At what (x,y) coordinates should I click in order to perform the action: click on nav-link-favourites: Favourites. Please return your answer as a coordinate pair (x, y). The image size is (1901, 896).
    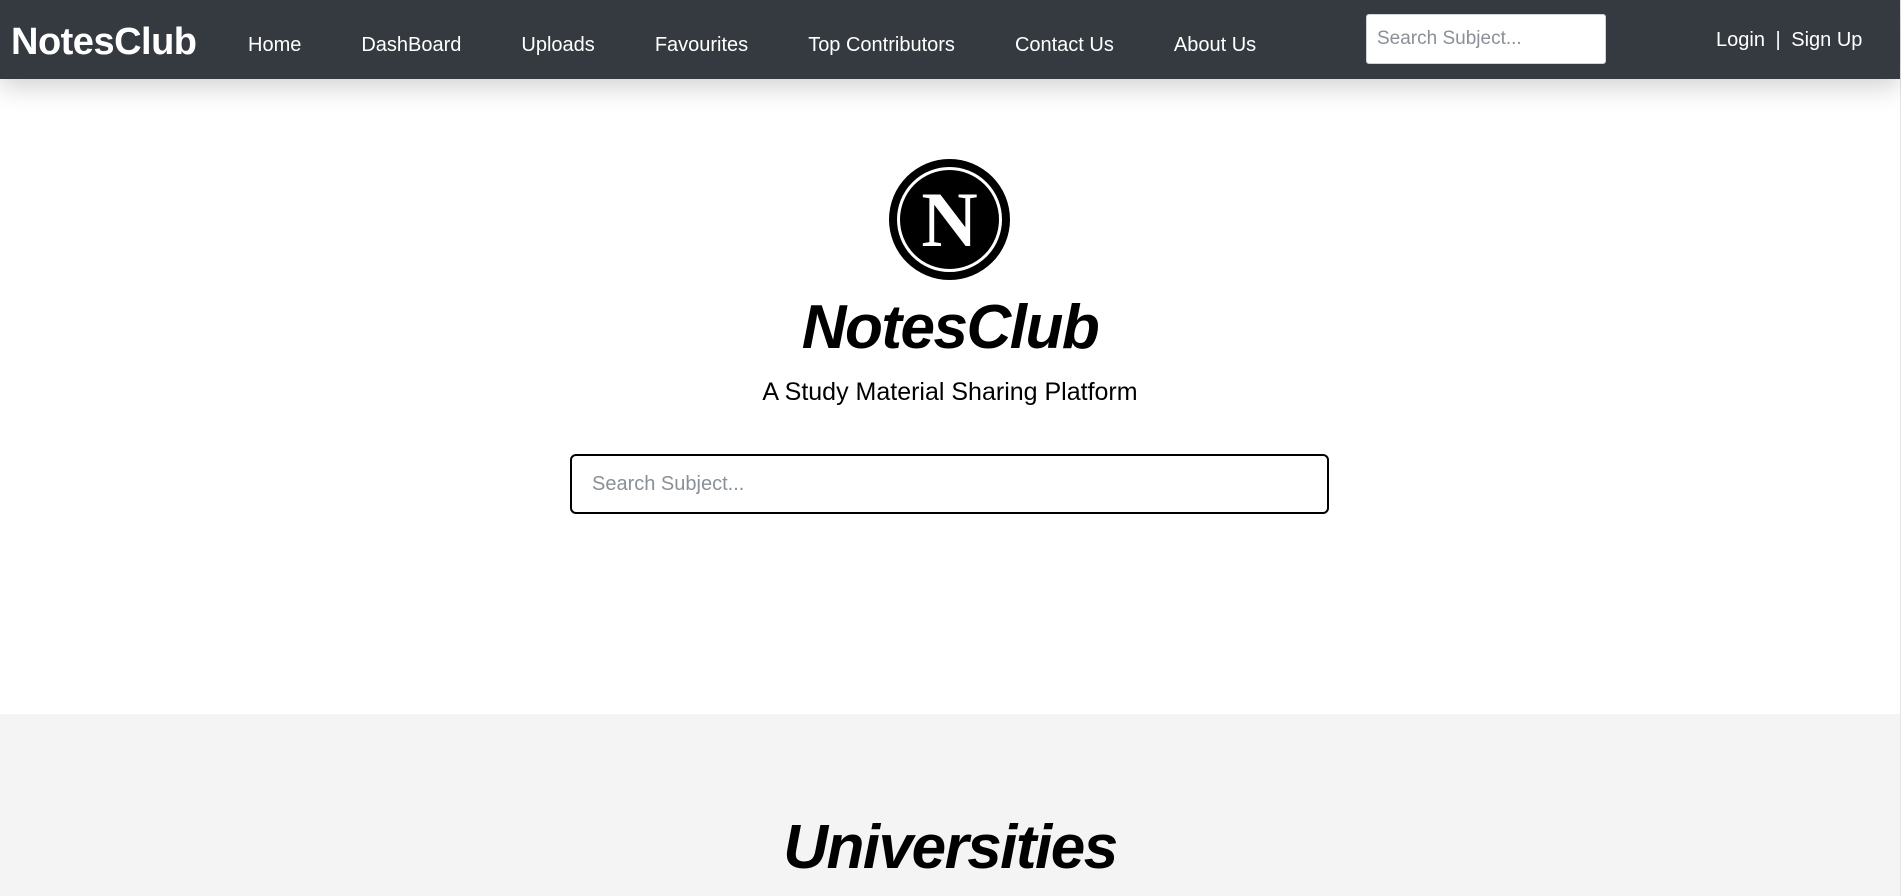
    Looking at the image, I should click on (701, 45).